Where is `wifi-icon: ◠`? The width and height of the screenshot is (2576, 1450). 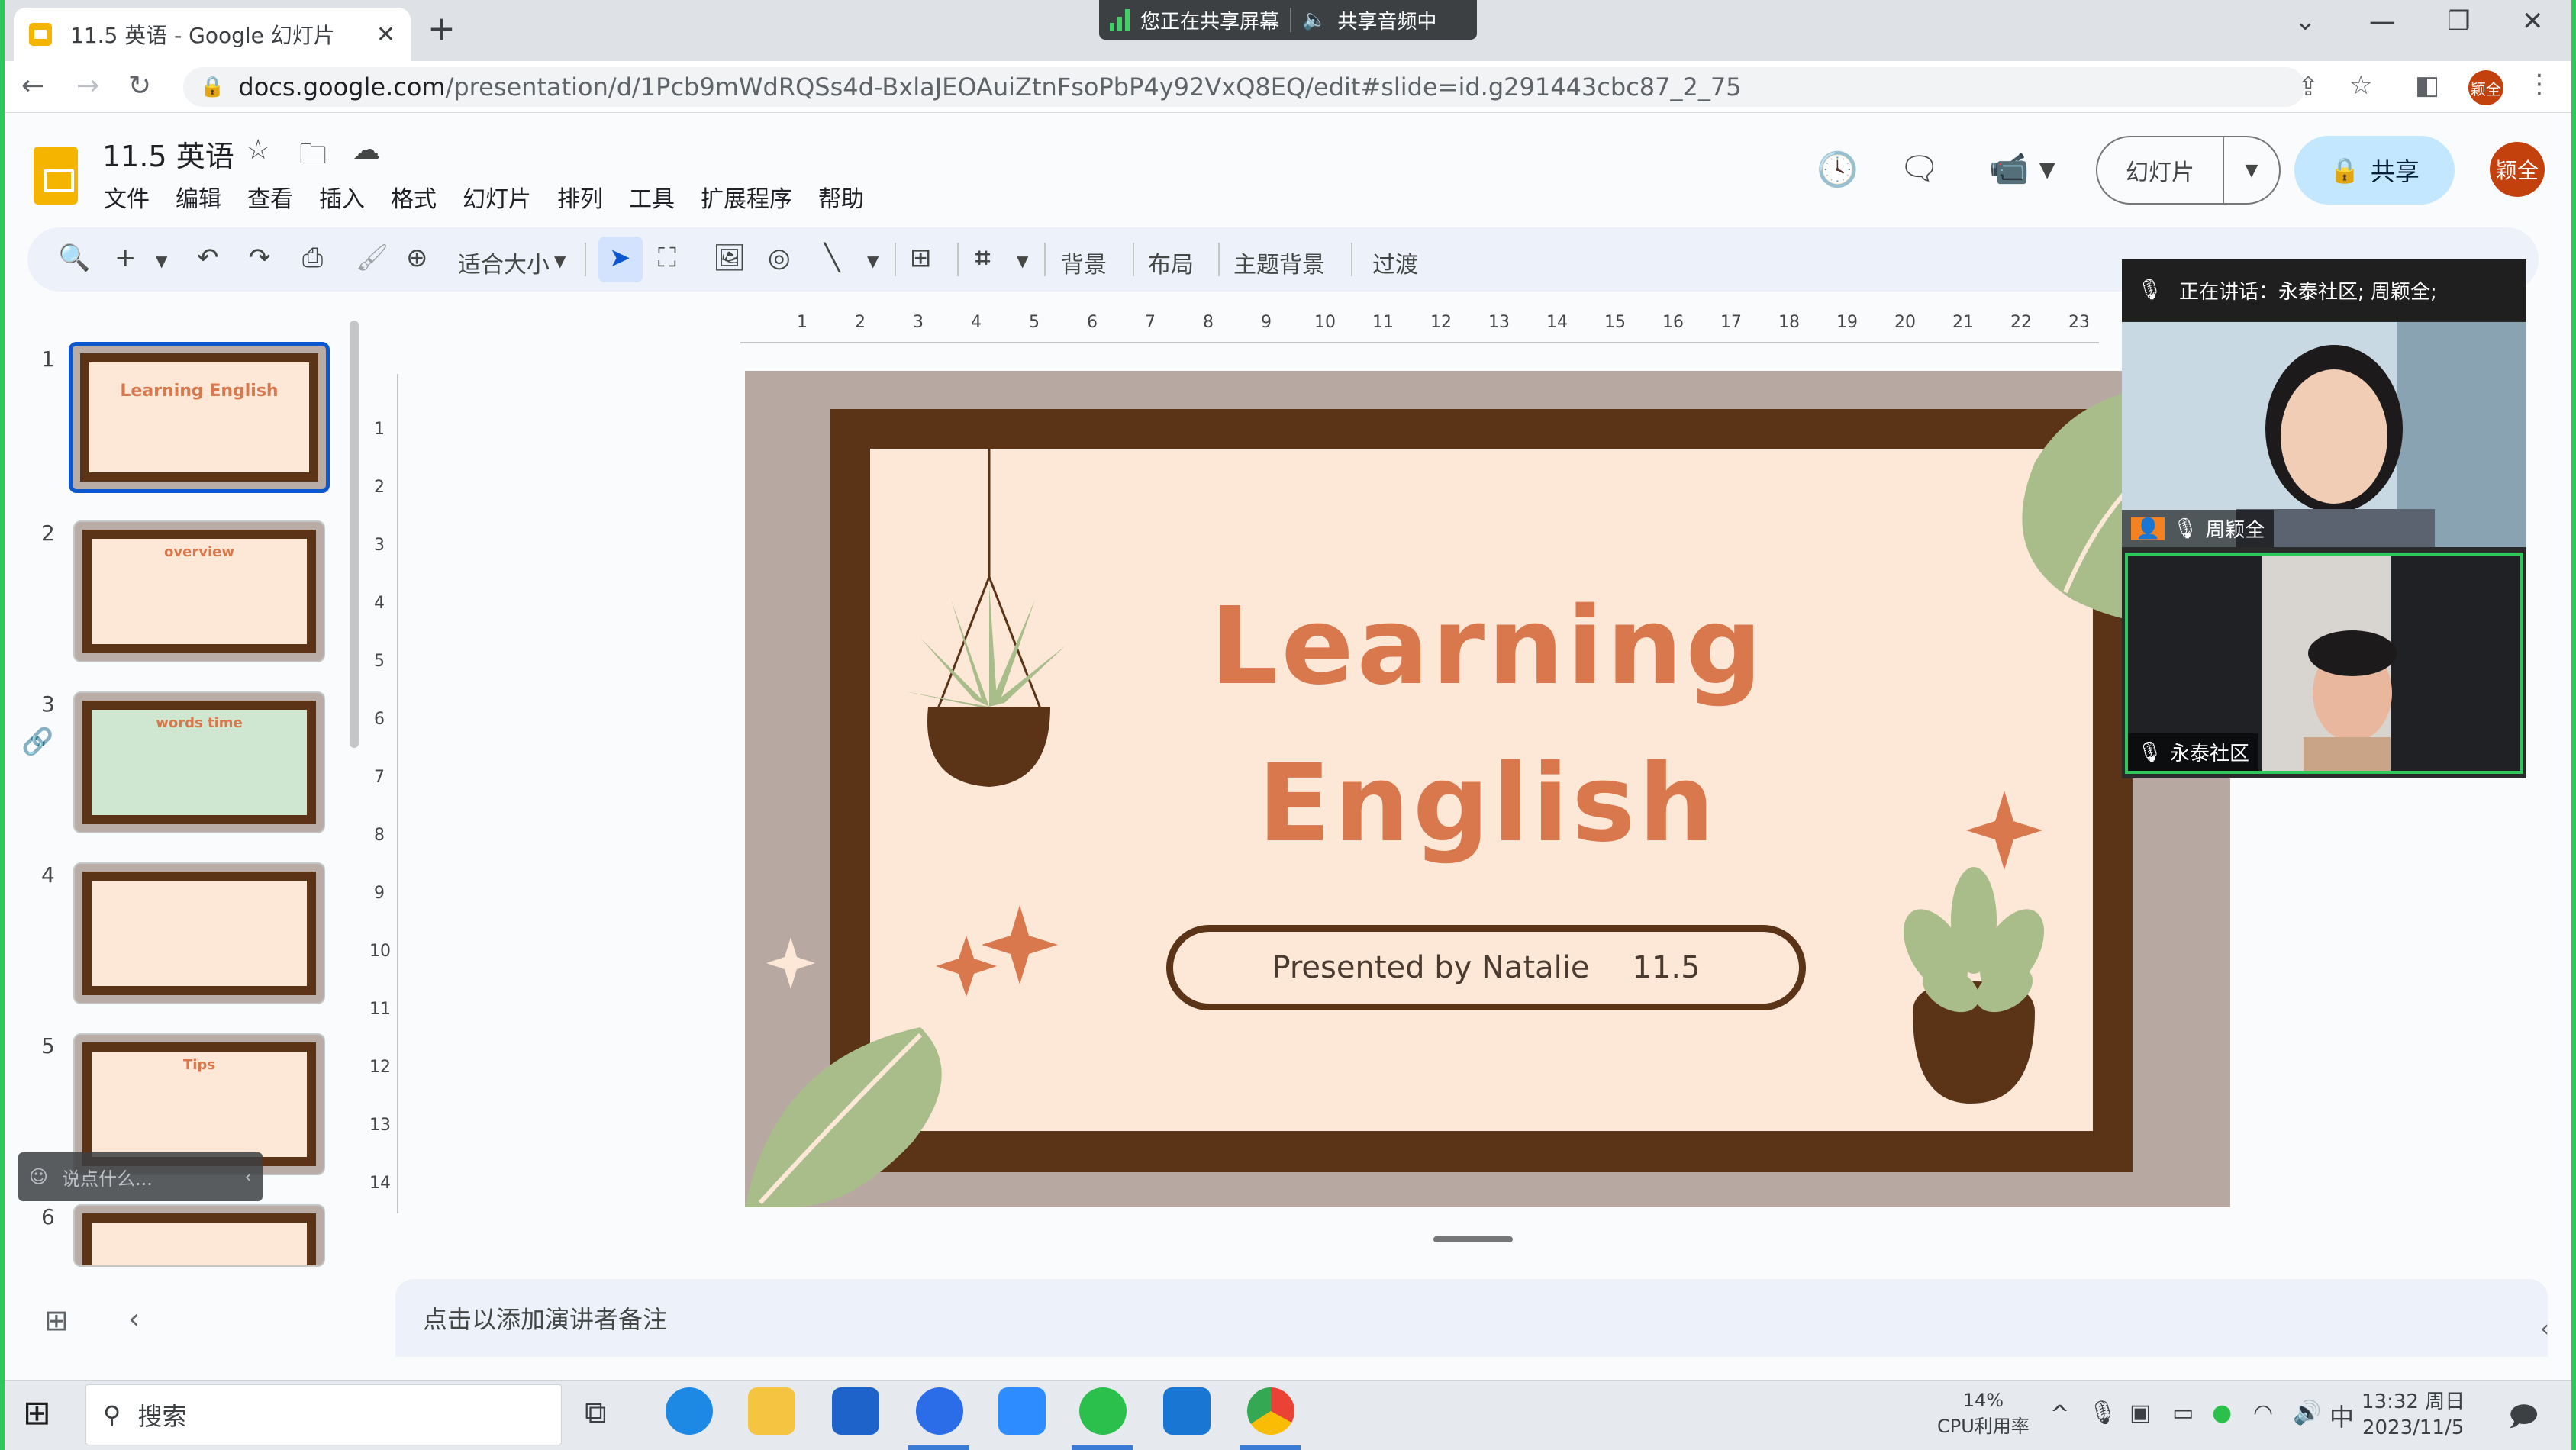
wifi-icon: ◠ is located at coordinates (2263, 1413).